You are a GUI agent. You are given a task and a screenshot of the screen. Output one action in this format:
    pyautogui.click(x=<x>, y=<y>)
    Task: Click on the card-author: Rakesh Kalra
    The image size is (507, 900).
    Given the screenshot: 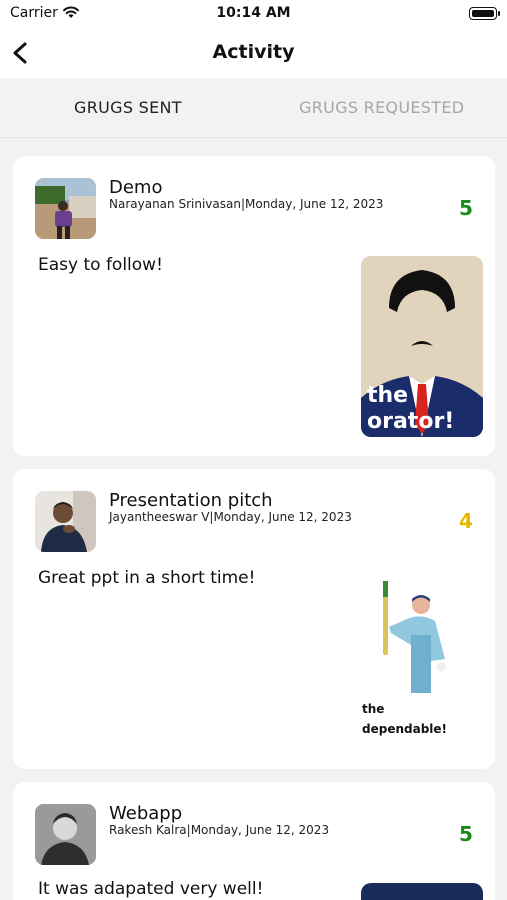 What is the action you would take?
    pyautogui.click(x=148, y=830)
    